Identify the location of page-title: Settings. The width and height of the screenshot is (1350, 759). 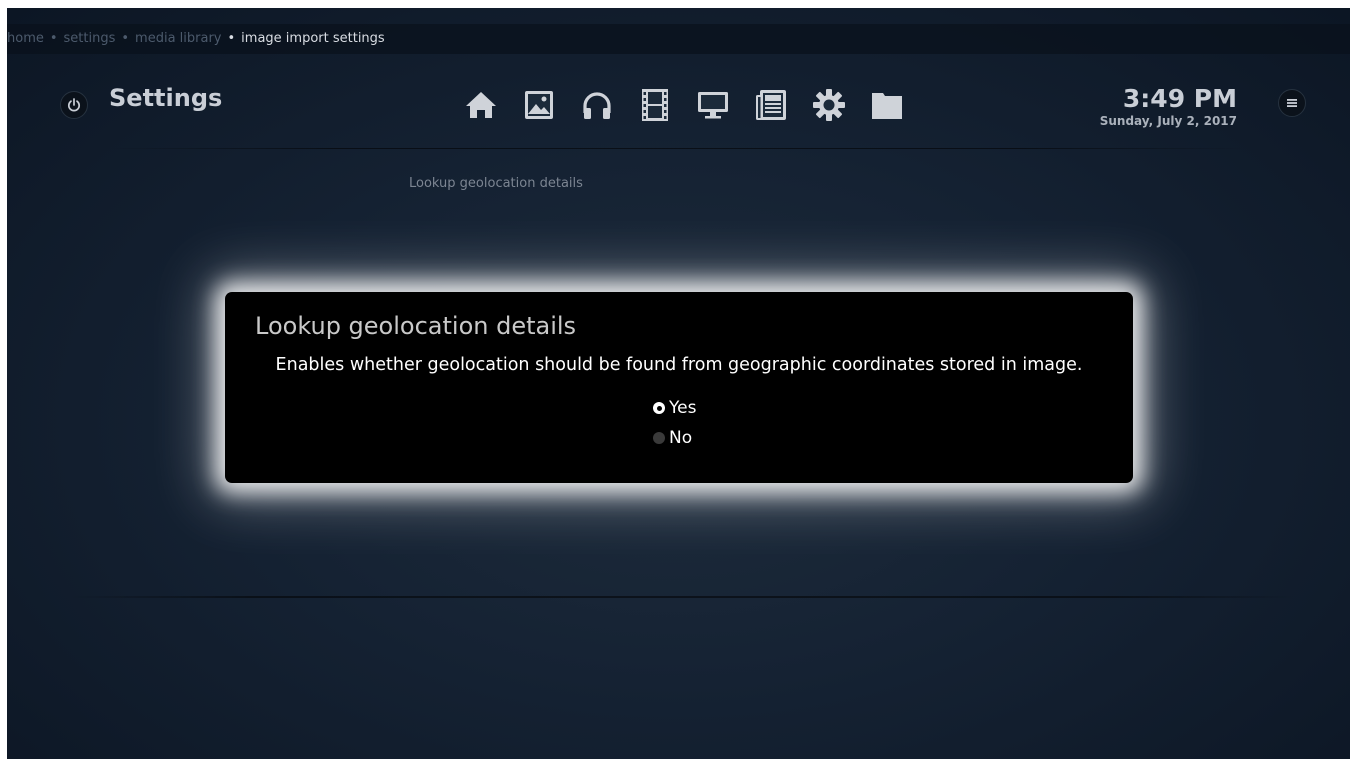
(166, 98).